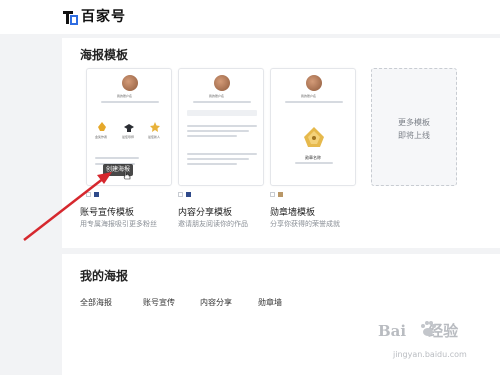 The height and width of the screenshot is (375, 500). Describe the element at coordinates (102, 126) in the screenshot. I see `trophy-icon` at that location.